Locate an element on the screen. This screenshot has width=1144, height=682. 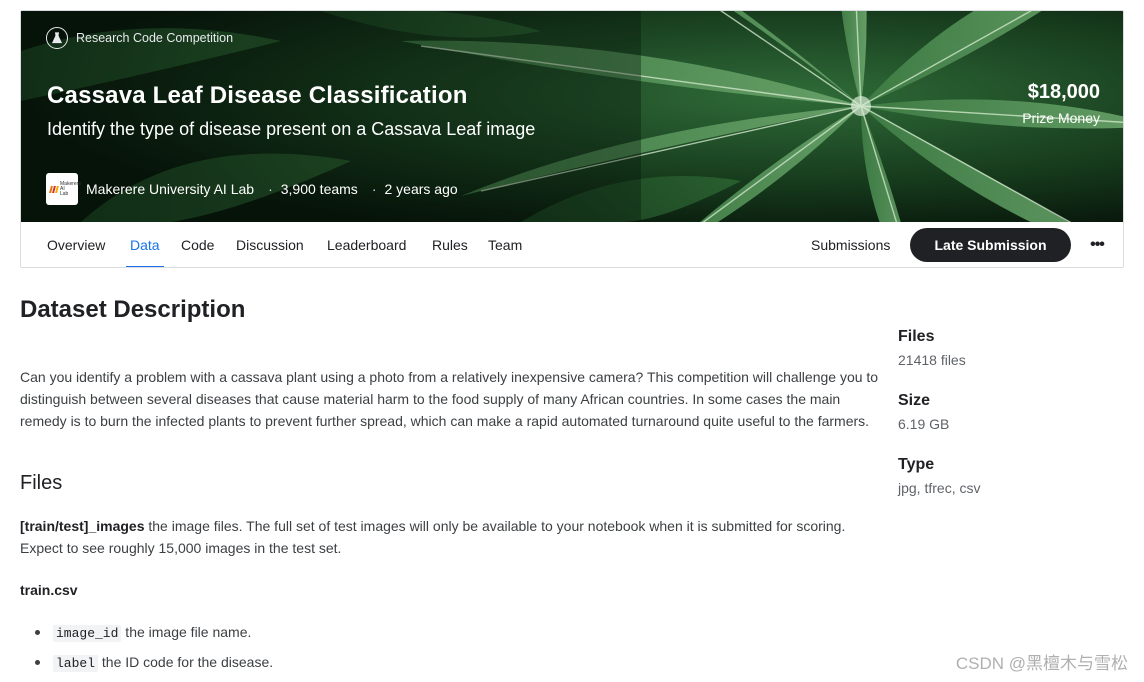
more-options-icon: ••• is located at coordinates (1097, 244).